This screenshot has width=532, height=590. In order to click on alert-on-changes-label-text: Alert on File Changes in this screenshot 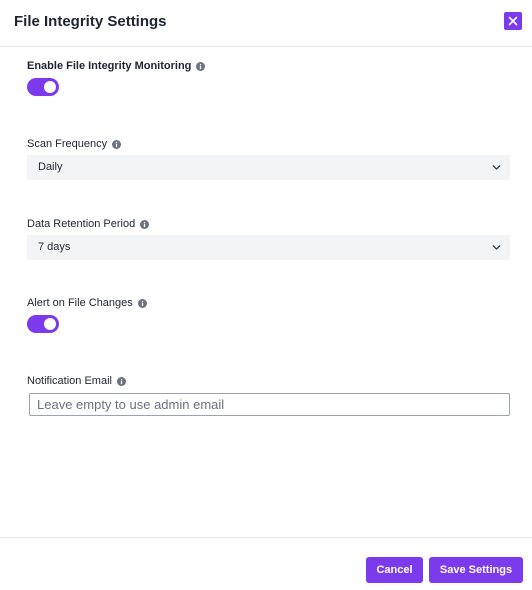, I will do `click(80, 303)`.